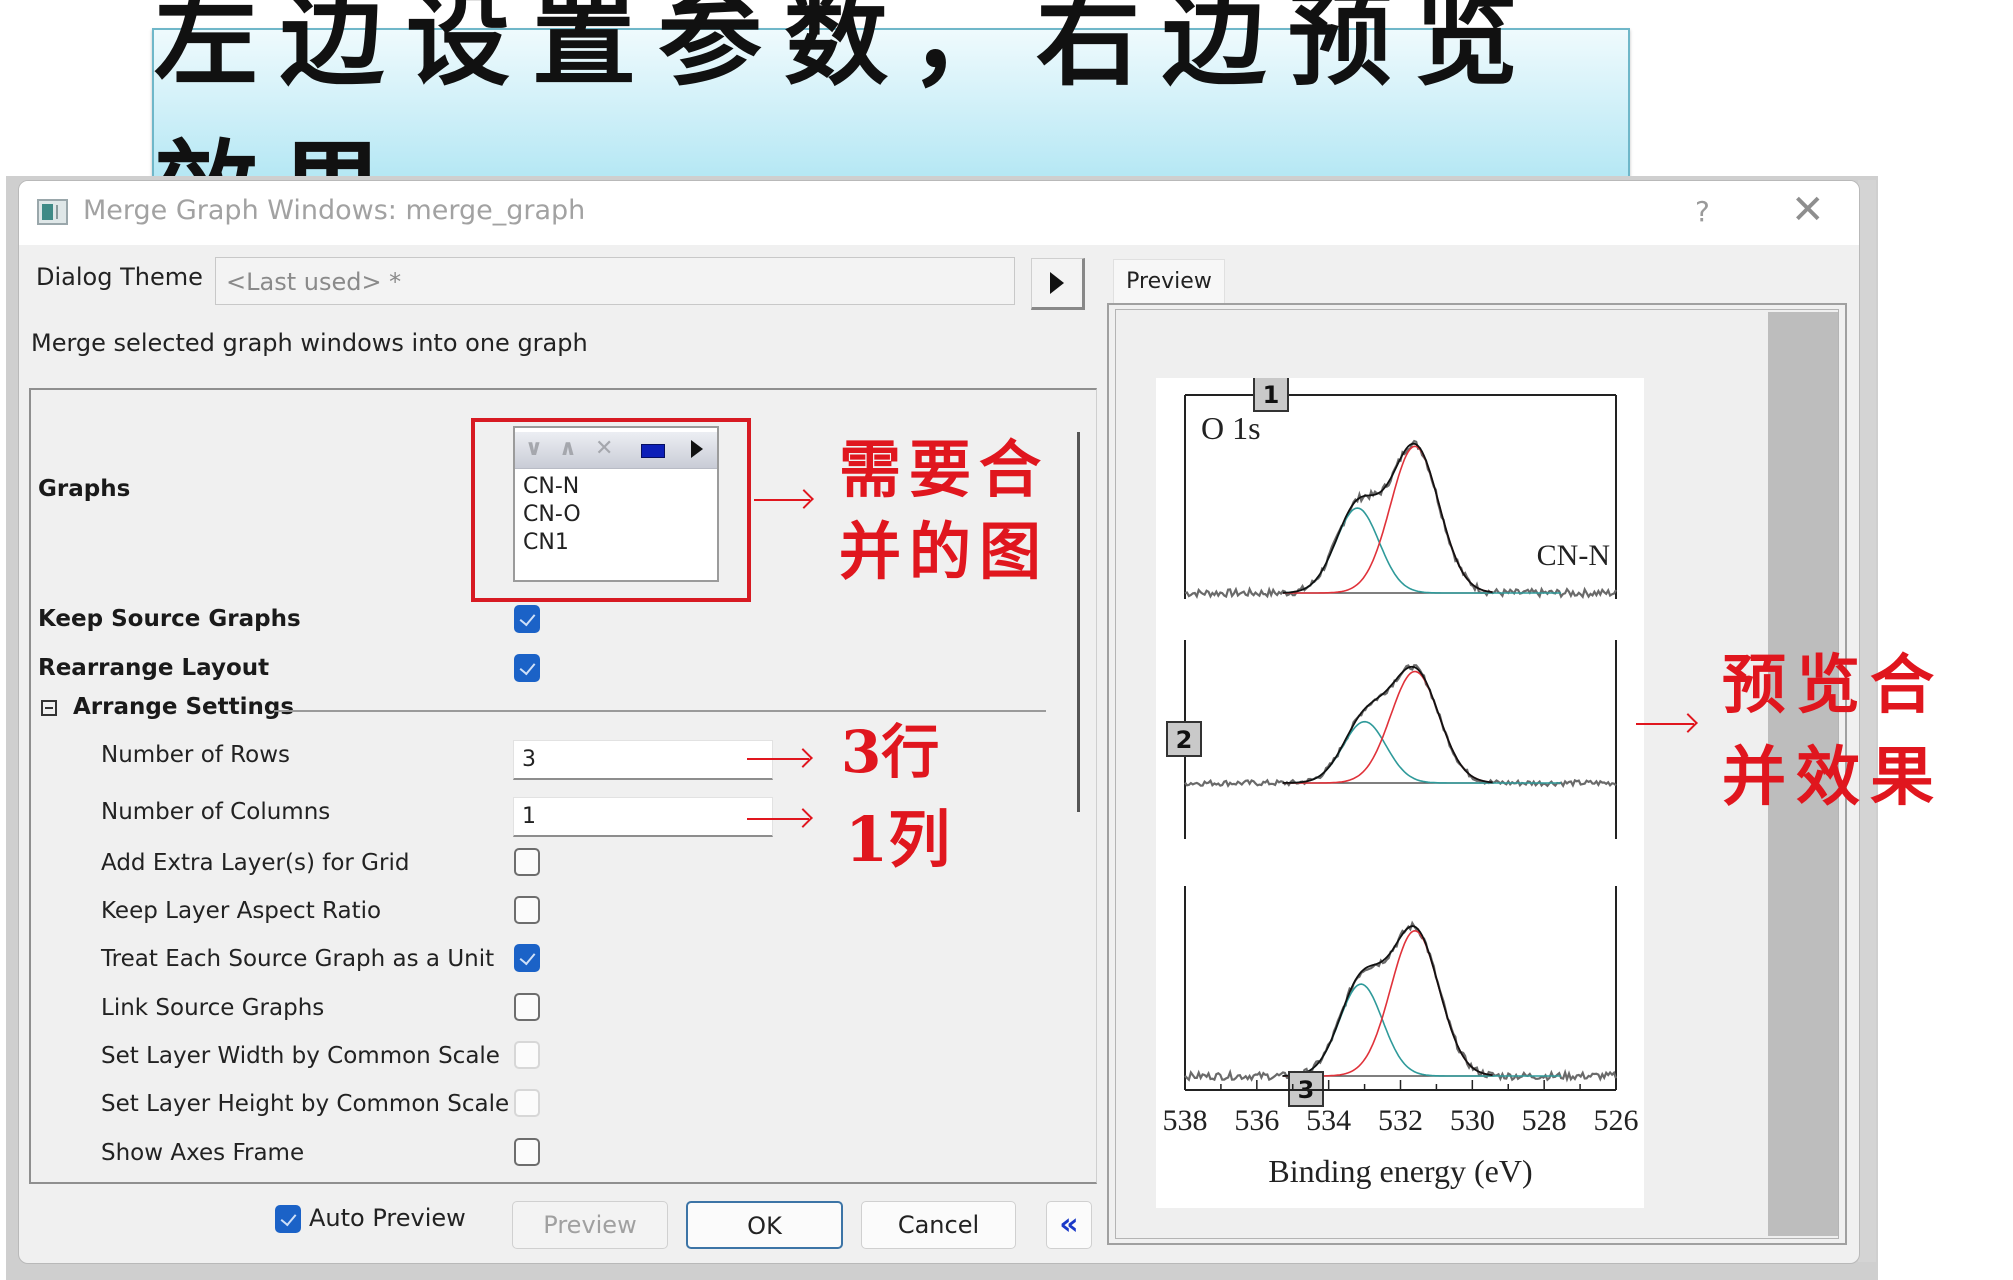 Image resolution: width=2013 pixels, height=1280 pixels. I want to click on x-axis-label: Binding energy (eV), so click(1400, 1171).